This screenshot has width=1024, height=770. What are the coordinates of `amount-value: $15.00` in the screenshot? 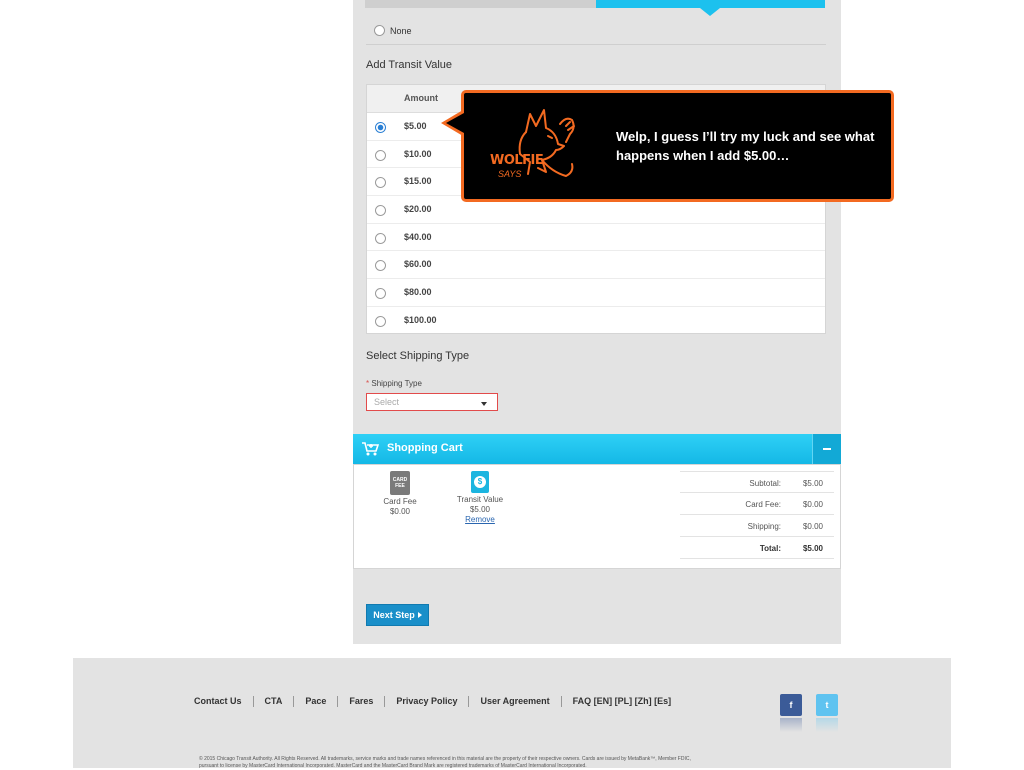 It's located at (418, 181).